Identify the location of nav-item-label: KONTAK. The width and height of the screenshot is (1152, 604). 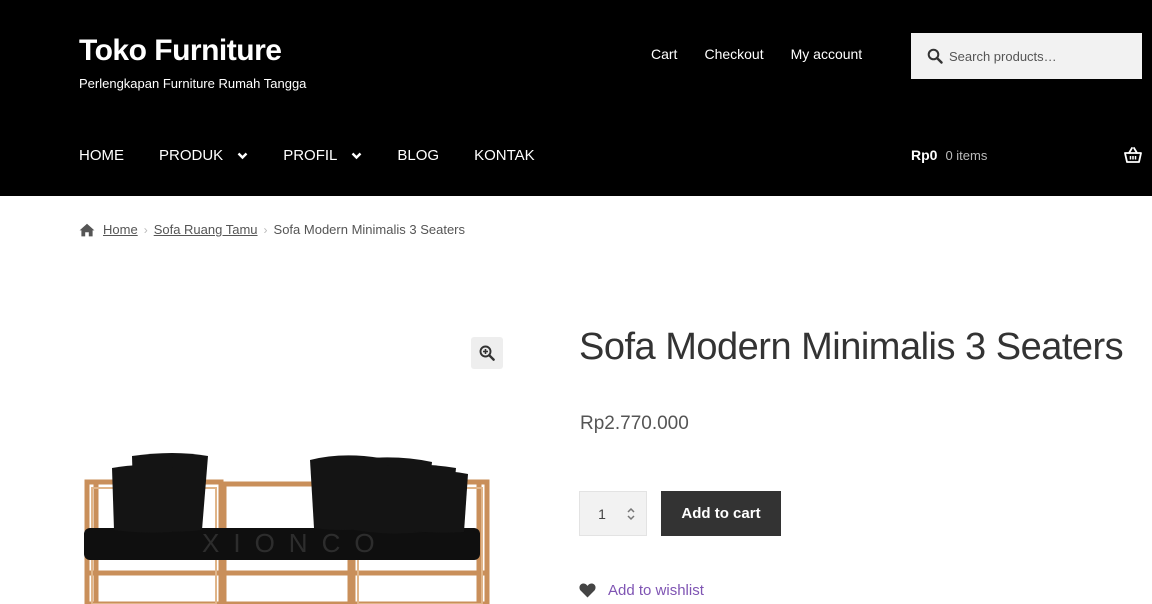
(504, 155).